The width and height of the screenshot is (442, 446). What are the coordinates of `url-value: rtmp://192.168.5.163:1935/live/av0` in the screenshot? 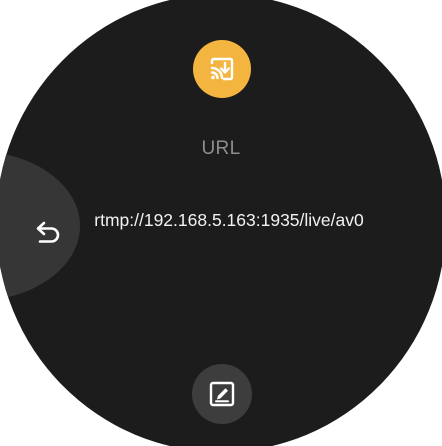 It's located at (229, 220).